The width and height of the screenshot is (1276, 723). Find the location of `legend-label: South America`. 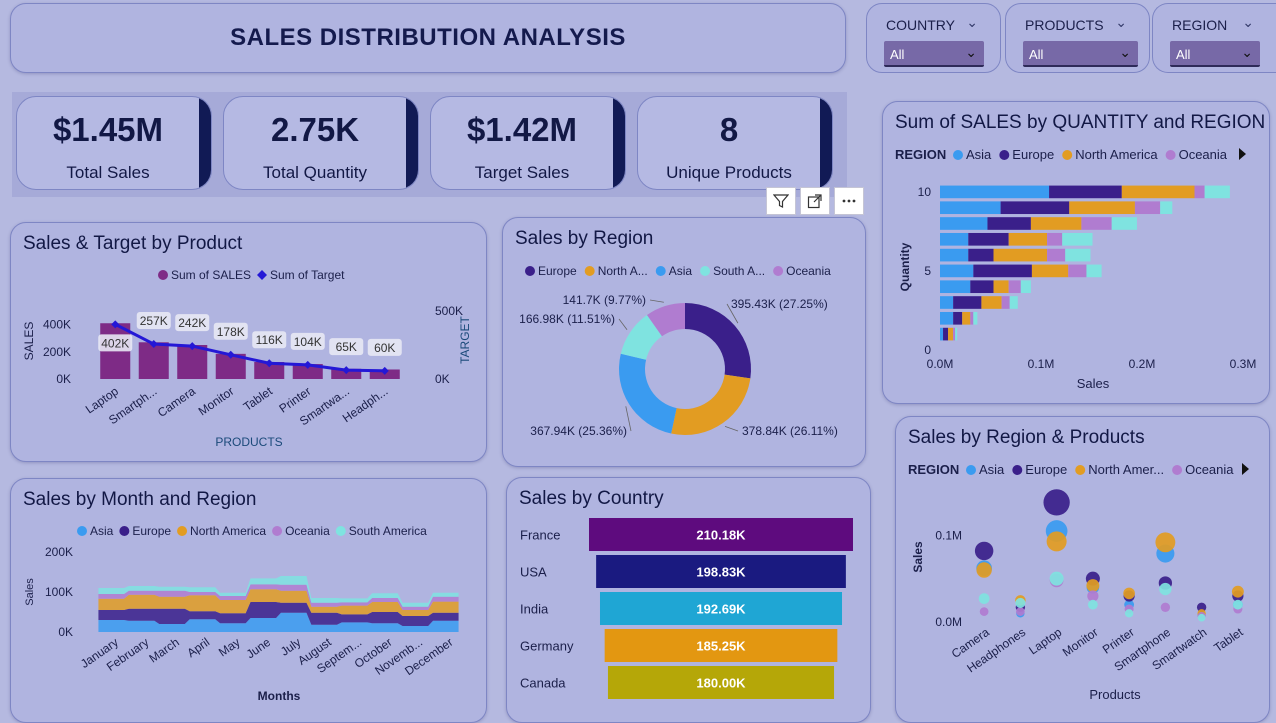

legend-label: South America is located at coordinates (388, 531).